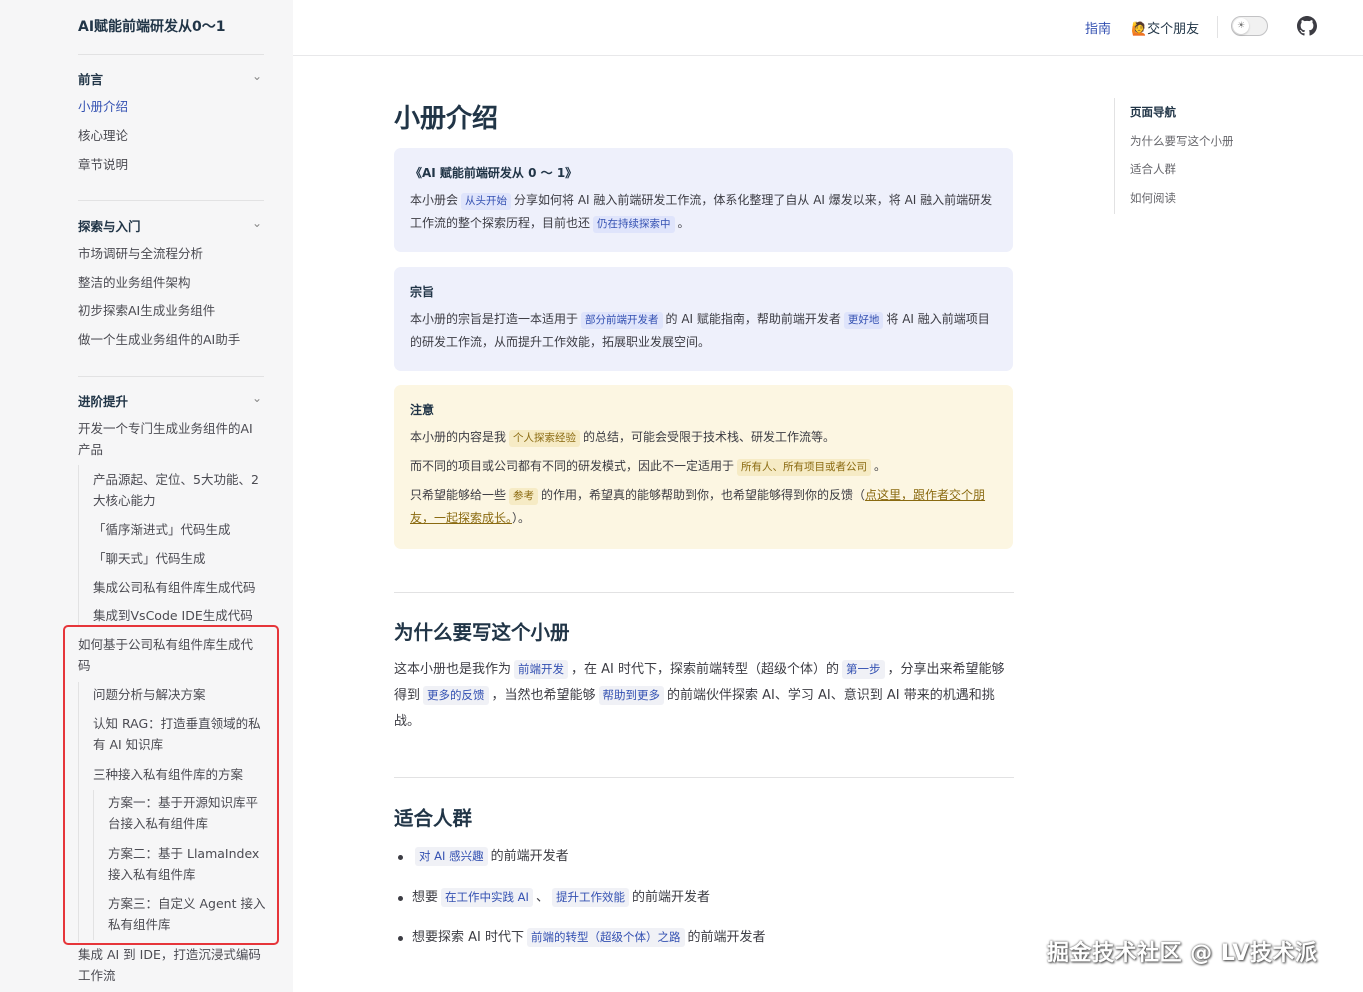  What do you see at coordinates (451, 856) in the screenshot?
I see `code-tag: 对 AI 感兴趣` at bounding box center [451, 856].